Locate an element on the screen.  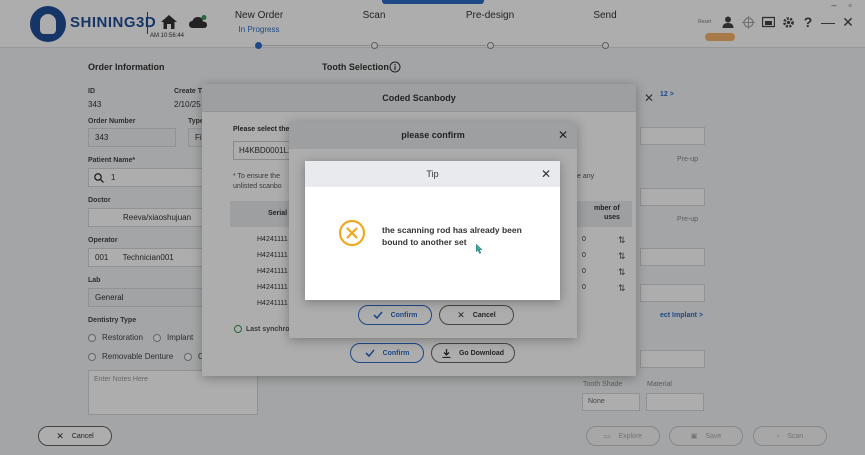
error-circle-icon is located at coordinates (352, 233).